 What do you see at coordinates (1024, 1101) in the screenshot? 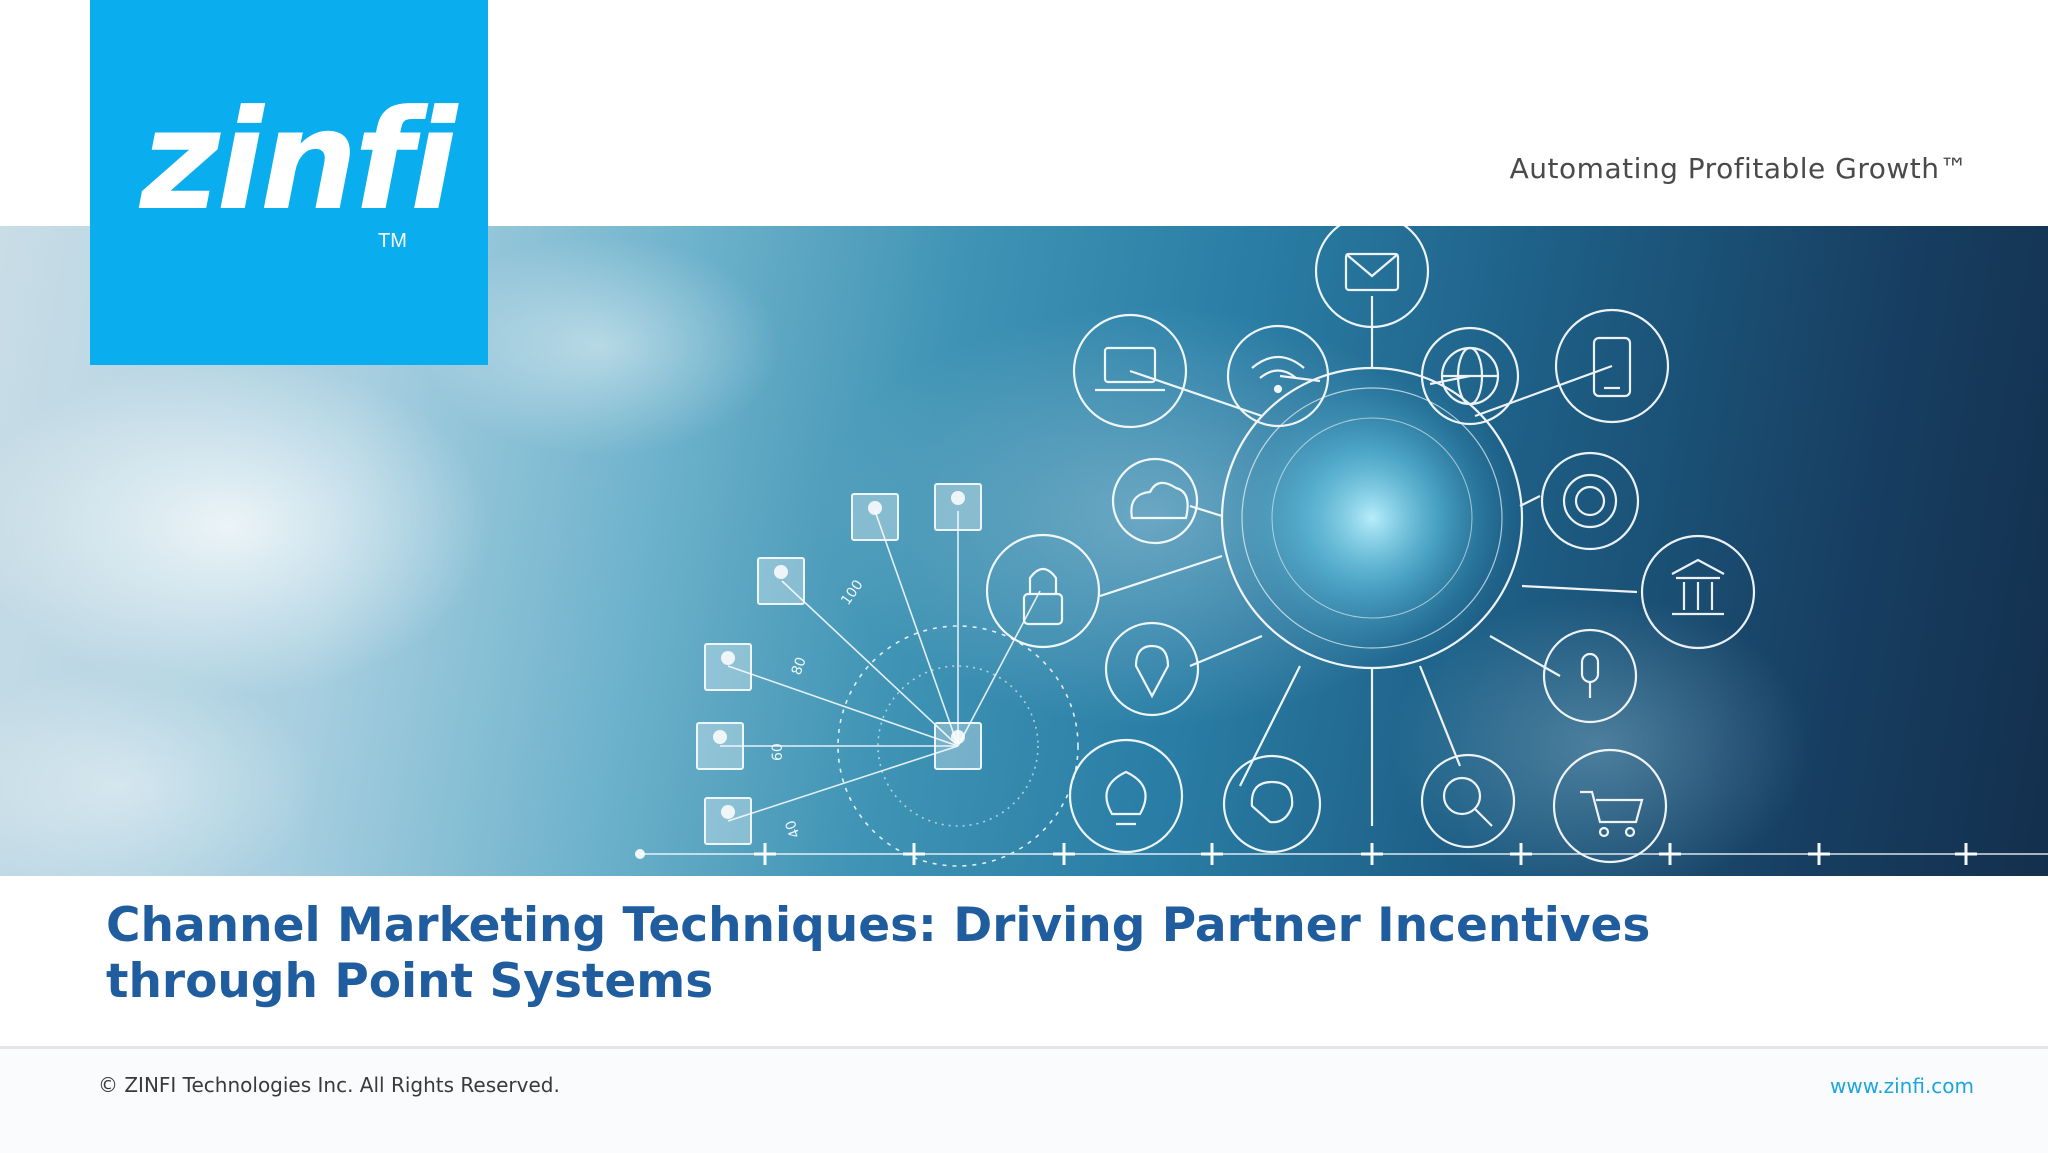
I see `footer` at bounding box center [1024, 1101].